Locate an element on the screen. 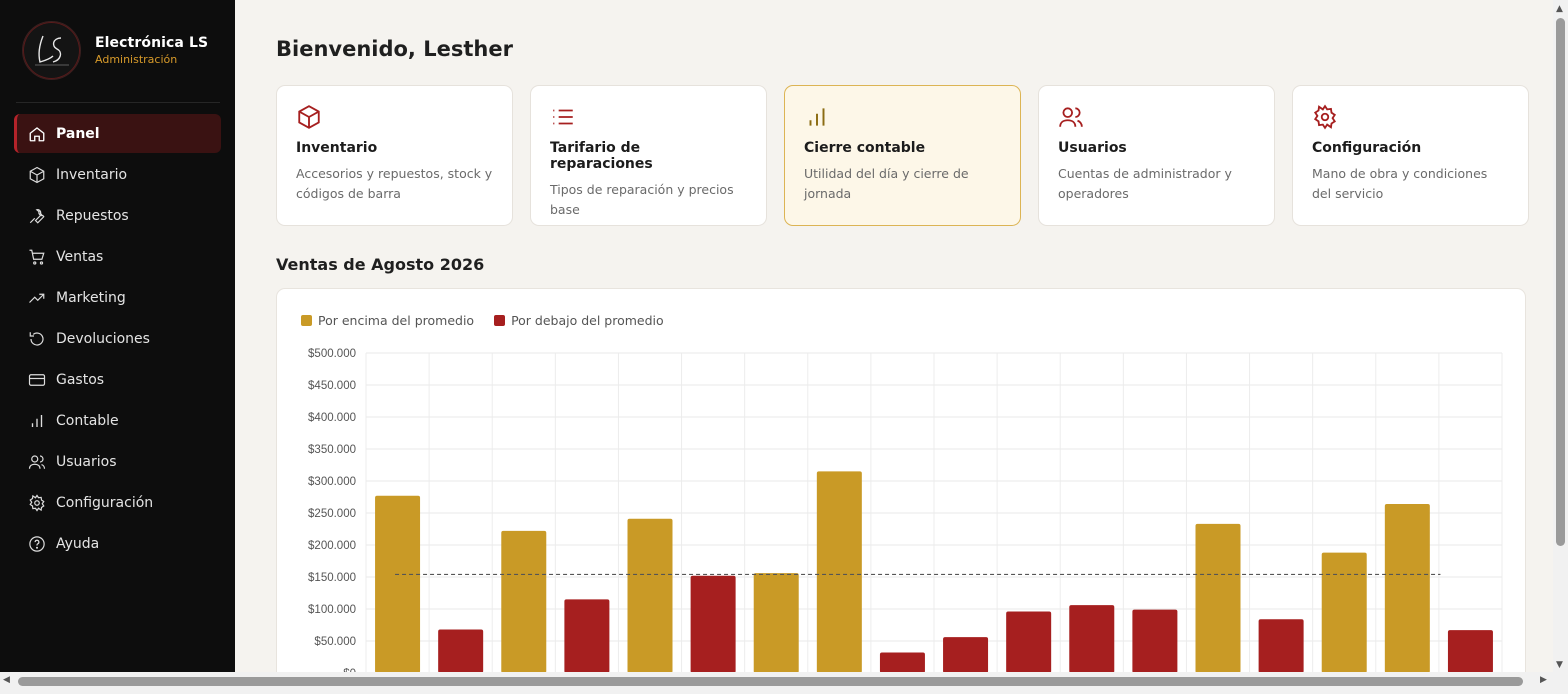 The image size is (1568, 694). card-icon is located at coordinates (37, 380).